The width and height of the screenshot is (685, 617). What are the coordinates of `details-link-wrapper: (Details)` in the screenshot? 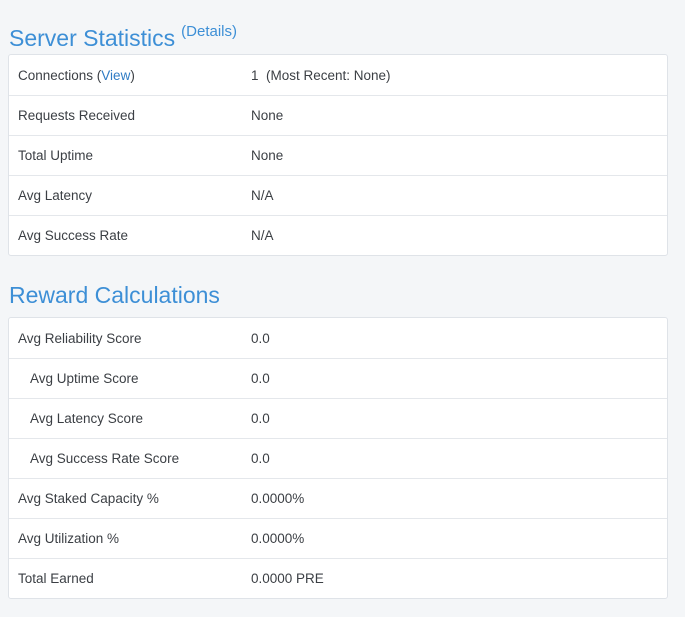 It's located at (209, 31).